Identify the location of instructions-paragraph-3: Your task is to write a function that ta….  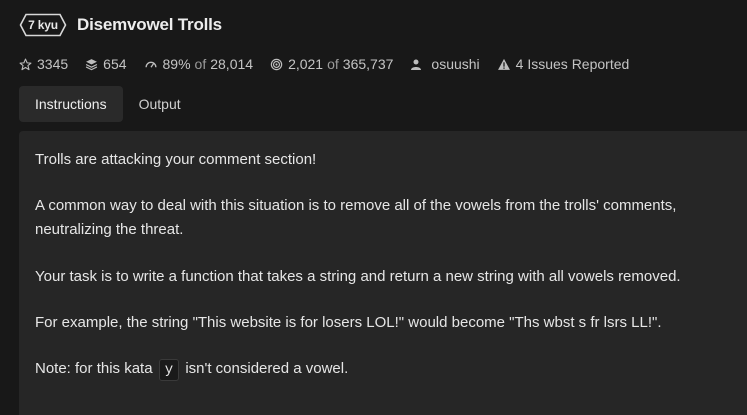
(358, 276).